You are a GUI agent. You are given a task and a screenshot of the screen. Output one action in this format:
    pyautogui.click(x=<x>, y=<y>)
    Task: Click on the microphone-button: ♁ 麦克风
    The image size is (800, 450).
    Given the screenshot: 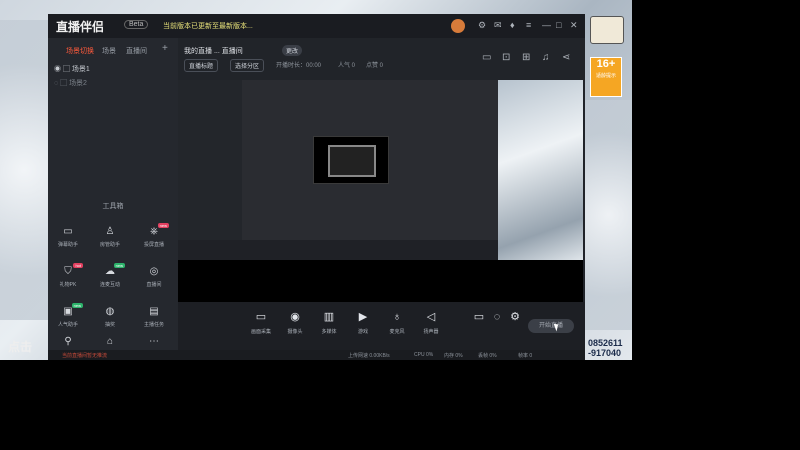 What is the action you would take?
    pyautogui.click(x=397, y=322)
    